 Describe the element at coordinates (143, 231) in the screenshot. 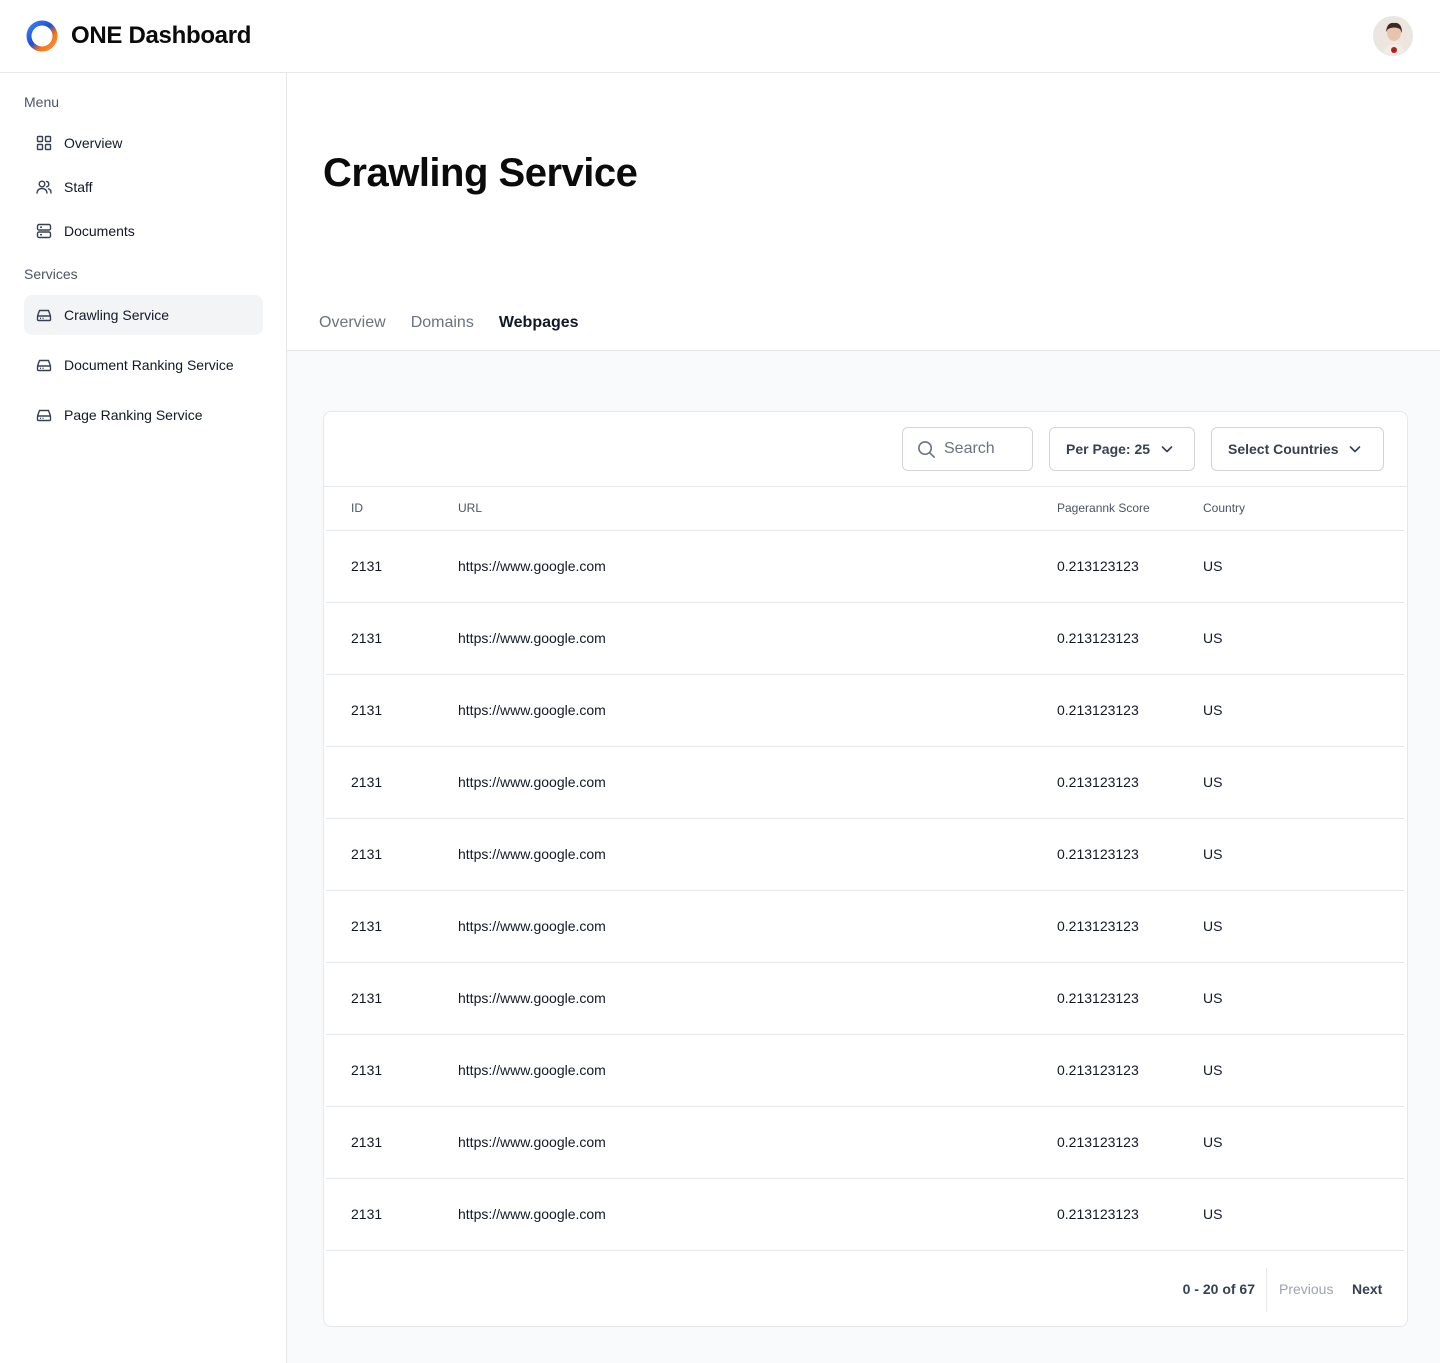

I see `sidebar-item-documents: Documents` at that location.